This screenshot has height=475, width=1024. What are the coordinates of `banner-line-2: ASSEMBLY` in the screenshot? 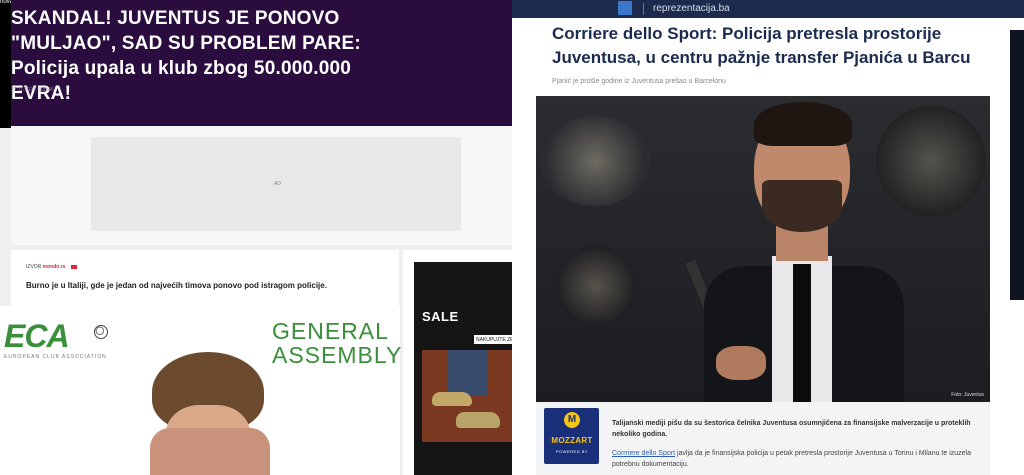 It's located at (337, 355).